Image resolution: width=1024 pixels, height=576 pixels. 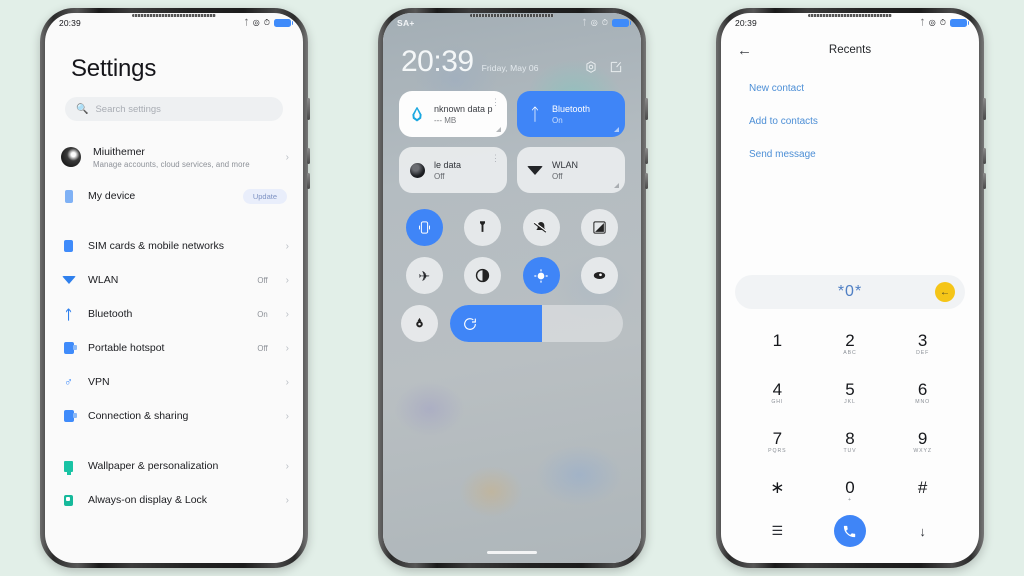 I want to click on key-letters: +, so click(x=850, y=499).